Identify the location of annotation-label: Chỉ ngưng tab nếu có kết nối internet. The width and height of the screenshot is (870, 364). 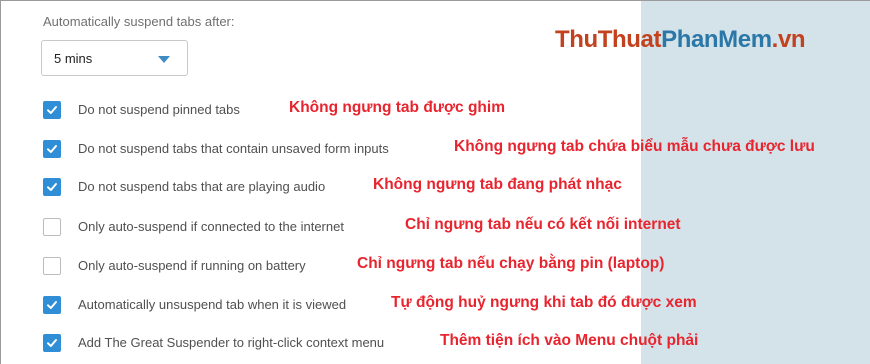
(543, 224).